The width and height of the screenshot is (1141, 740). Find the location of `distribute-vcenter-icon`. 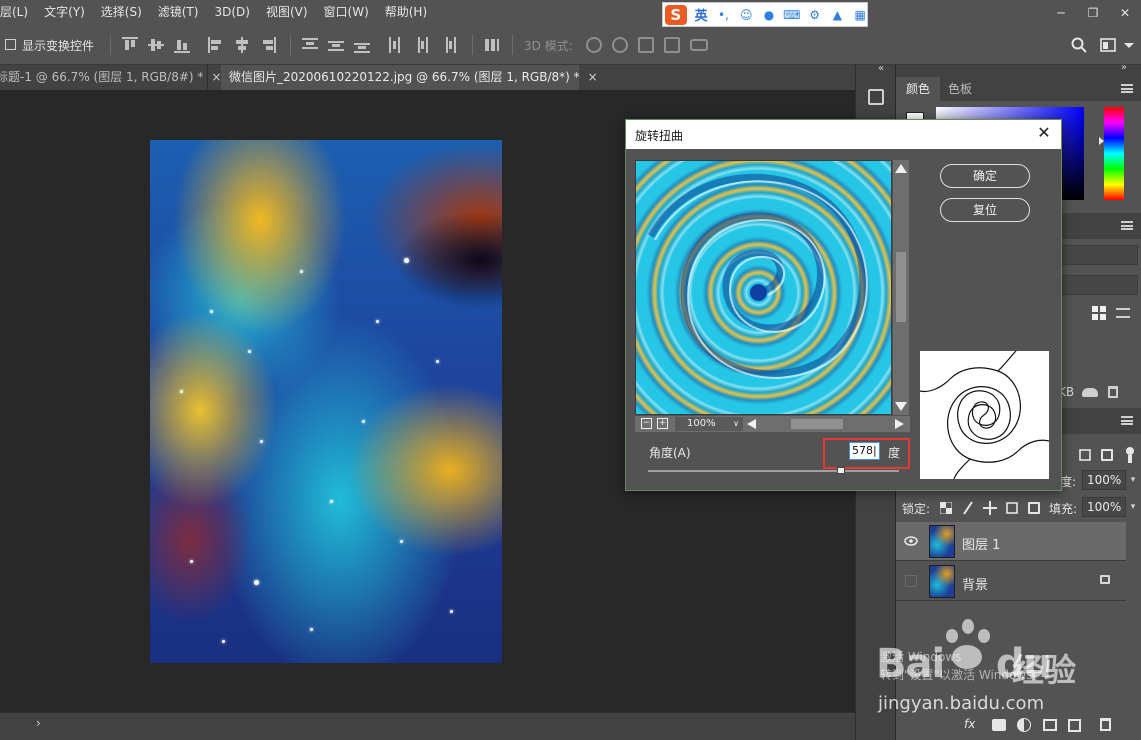

distribute-vcenter-icon is located at coordinates (336, 45).